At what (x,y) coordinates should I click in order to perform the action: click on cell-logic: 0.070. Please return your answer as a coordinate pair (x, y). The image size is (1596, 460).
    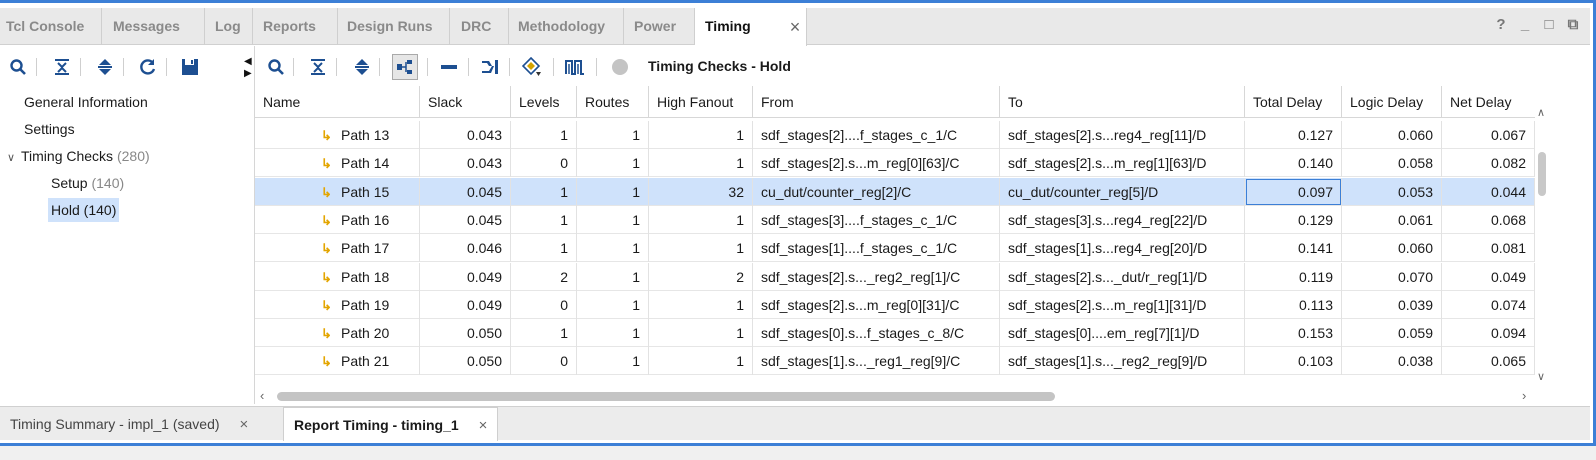
    Looking at the image, I should click on (1392, 276).